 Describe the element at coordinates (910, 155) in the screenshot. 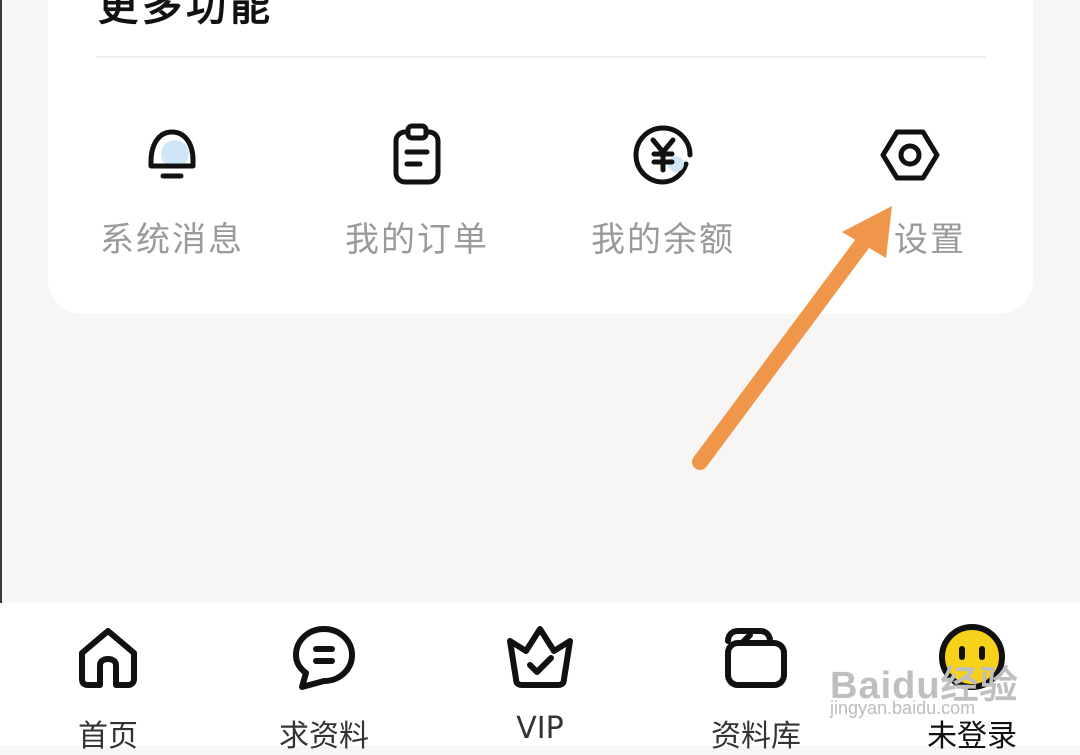

I see `gear-icon` at that location.